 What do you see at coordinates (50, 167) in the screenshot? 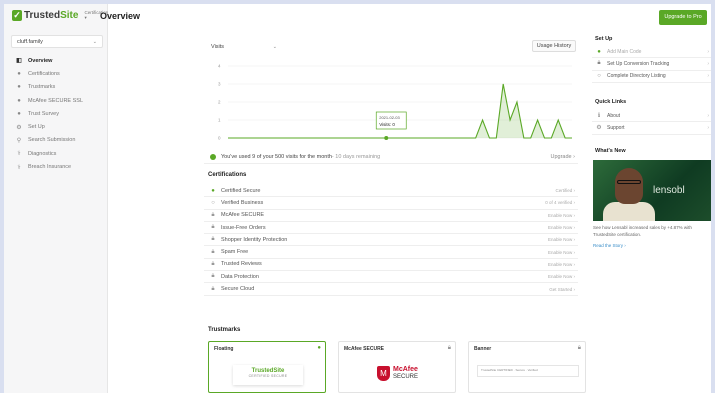
I see `sidebar-item-label: Breach Insurance` at bounding box center [50, 167].